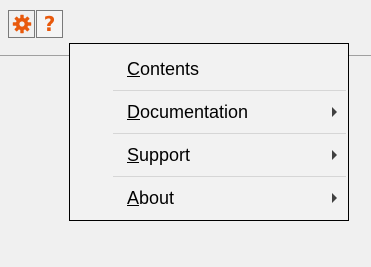  I want to click on gear-icon, so click(21, 24).